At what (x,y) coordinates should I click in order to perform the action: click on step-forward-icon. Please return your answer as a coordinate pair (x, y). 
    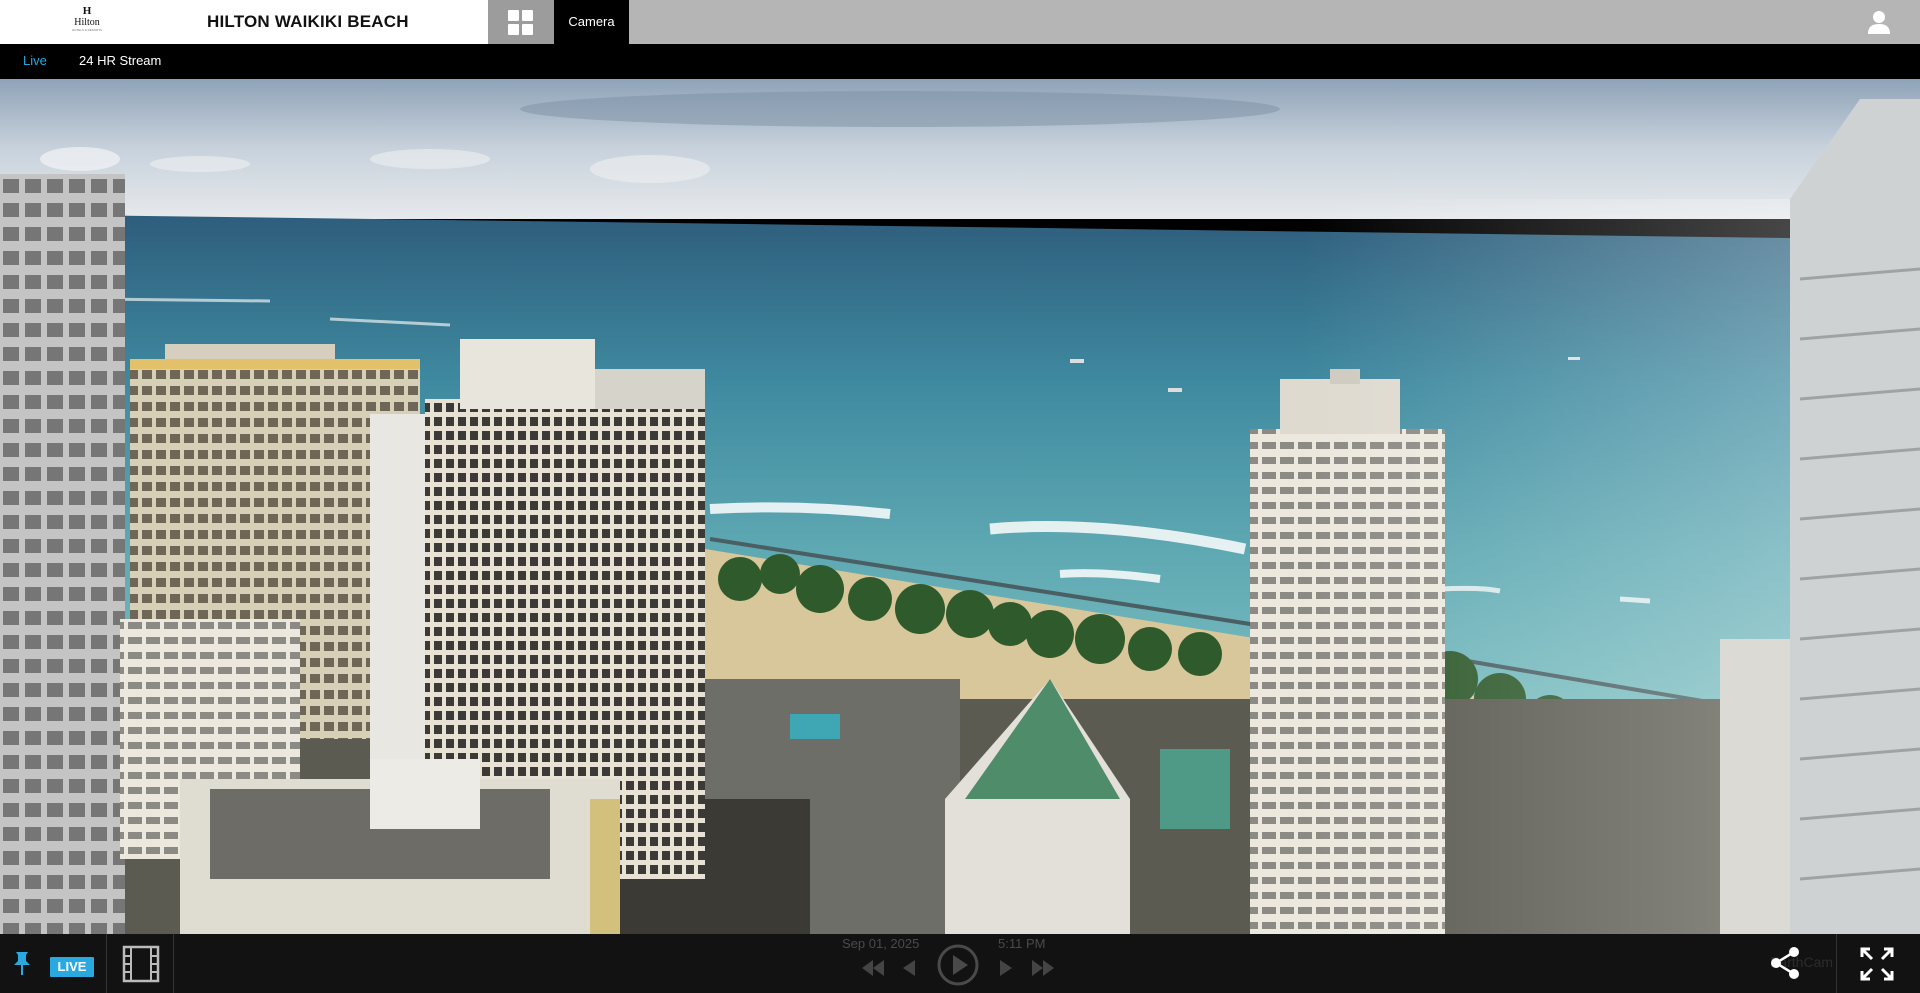
    Looking at the image, I should click on (1006, 968).